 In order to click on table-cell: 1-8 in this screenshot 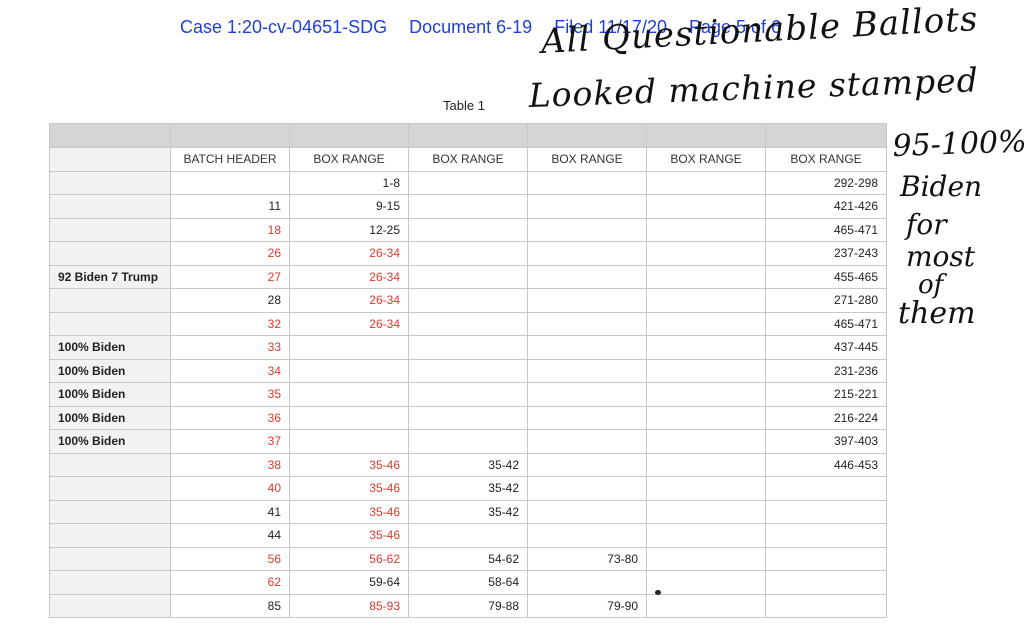, I will do `click(349, 182)`.